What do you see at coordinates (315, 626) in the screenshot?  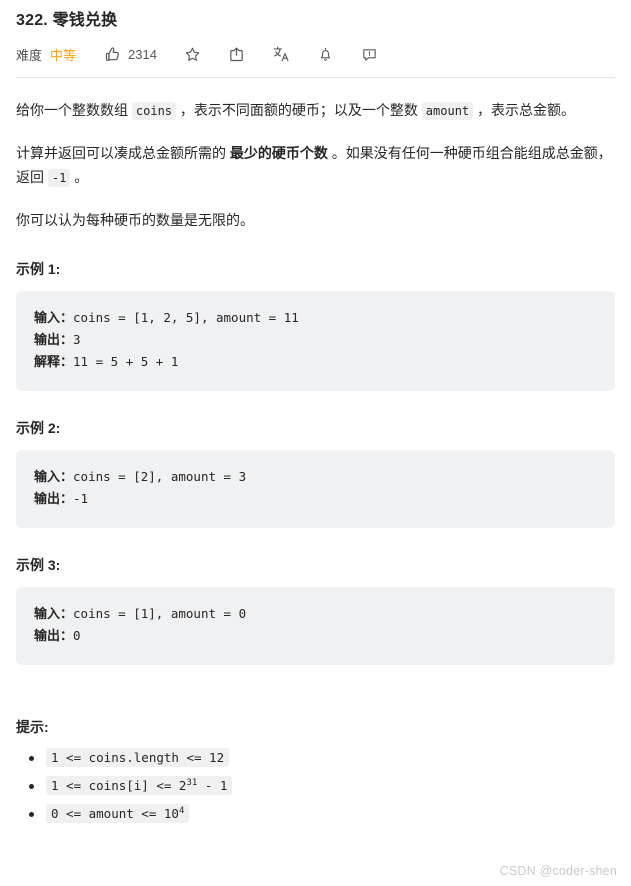 I see `example-3-block: 输入：coins = [1], amount = 0 输出：0` at bounding box center [315, 626].